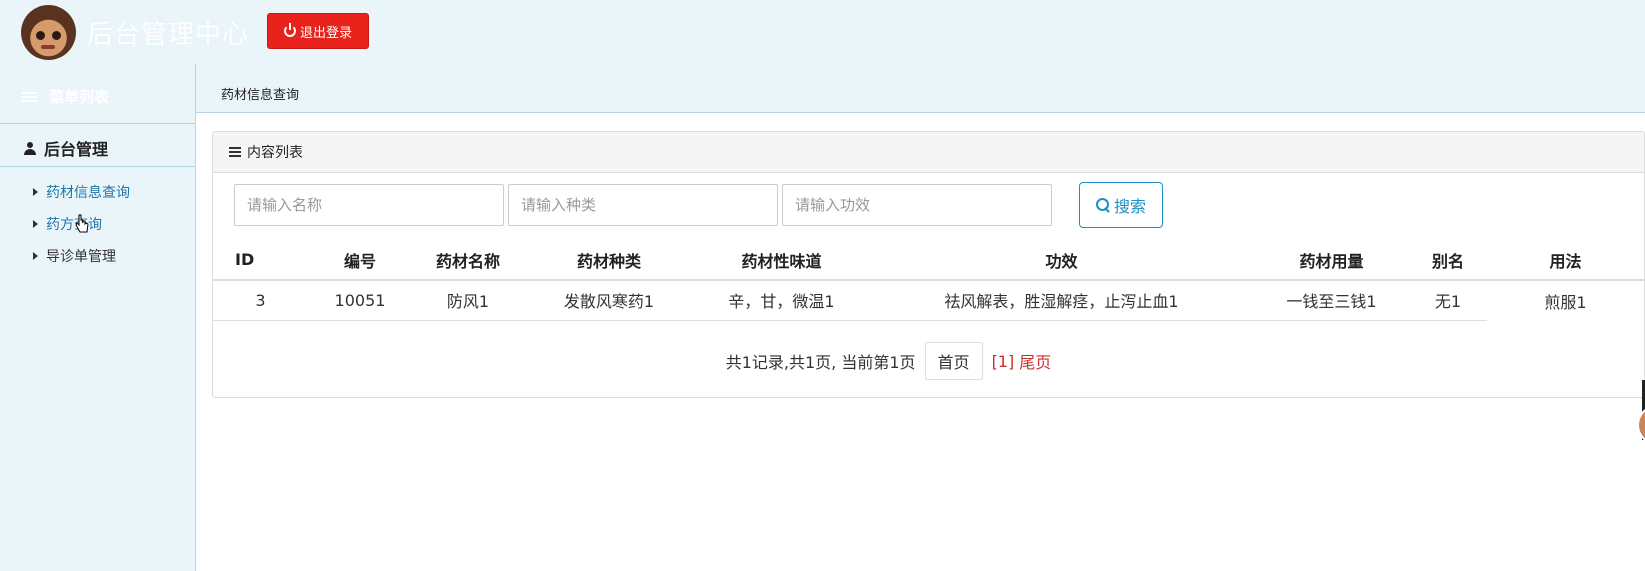 Image resolution: width=1645 pixels, height=571 pixels. I want to click on table-cell: 一钱至三钱1, so click(1331, 300).